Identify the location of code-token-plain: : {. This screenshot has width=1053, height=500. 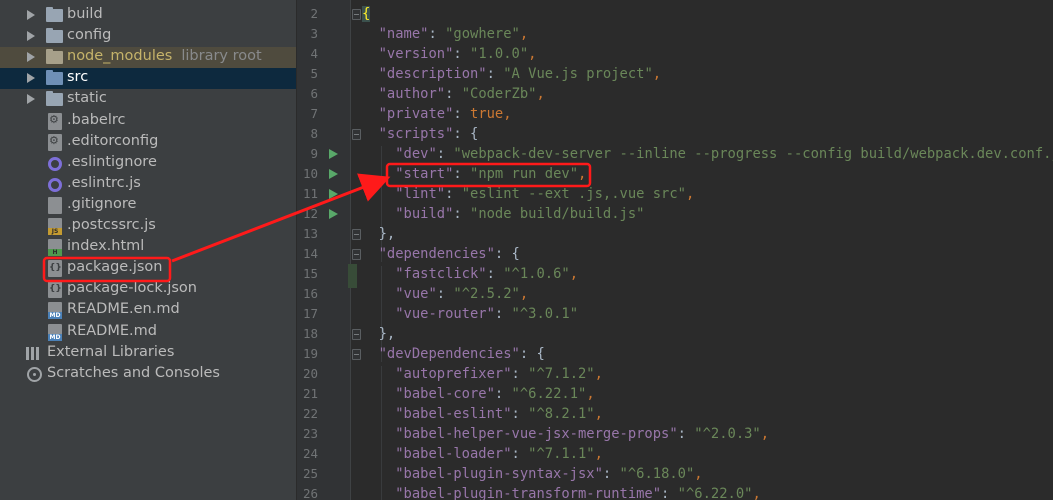
(507, 254).